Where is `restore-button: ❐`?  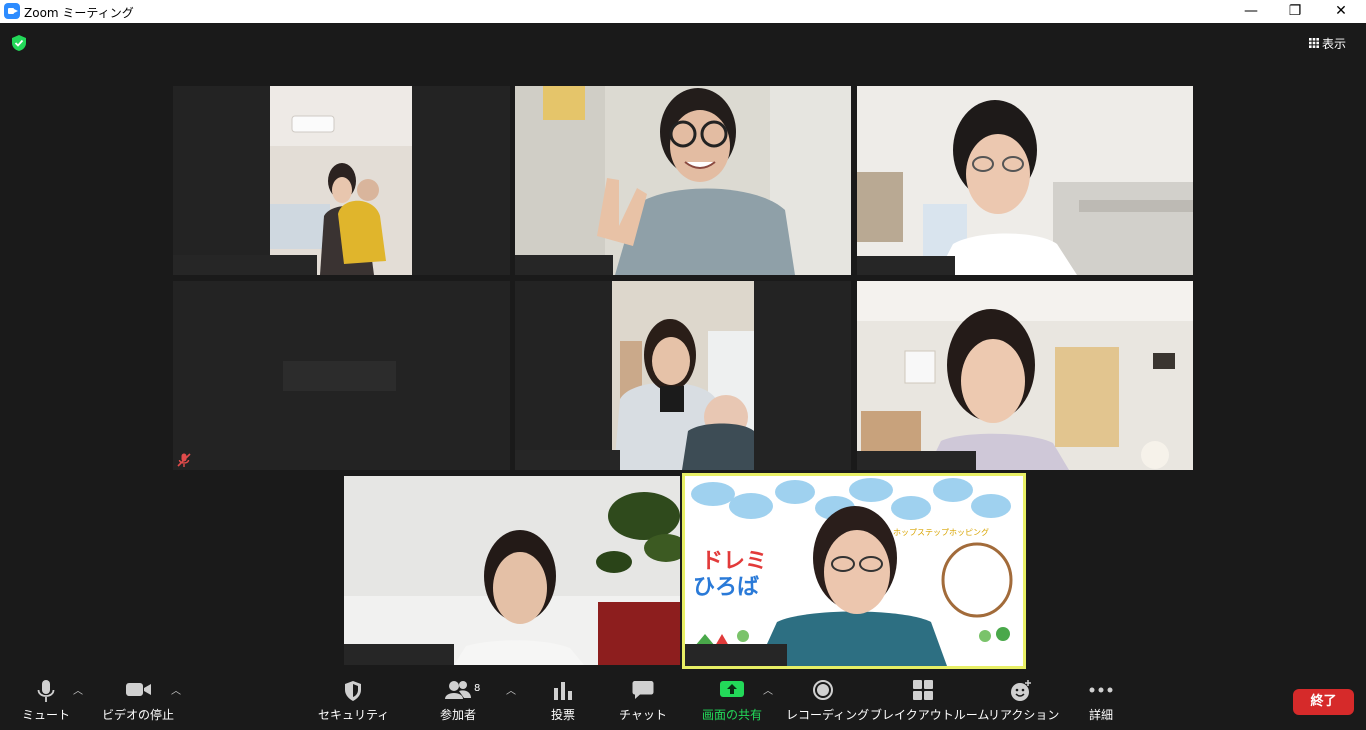 restore-button: ❐ is located at coordinates (1295, 11).